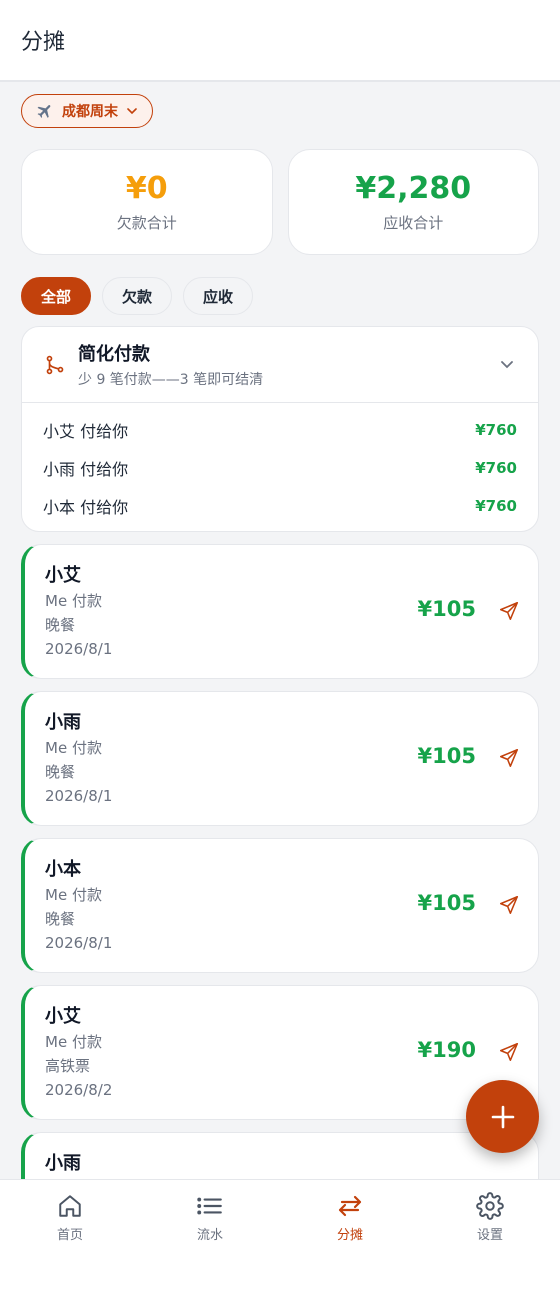 This screenshot has height=1303, width=560. I want to click on list-item: 小雨 付给你 ¥760, so click(280, 468).